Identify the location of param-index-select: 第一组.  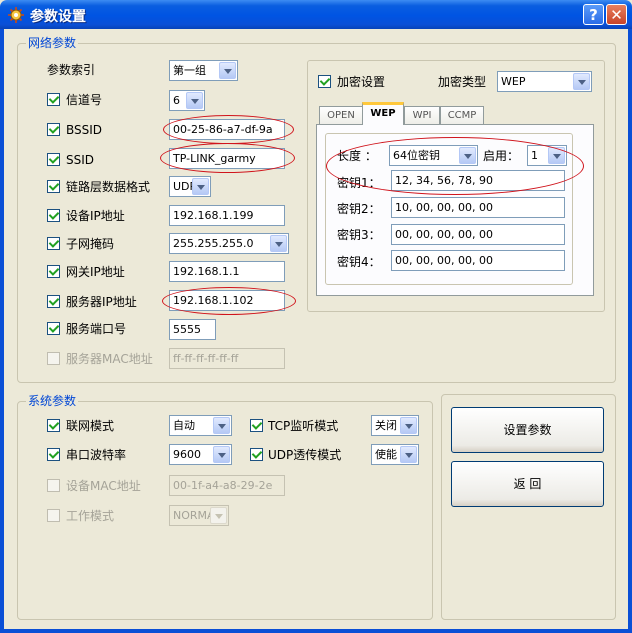
(203, 70).